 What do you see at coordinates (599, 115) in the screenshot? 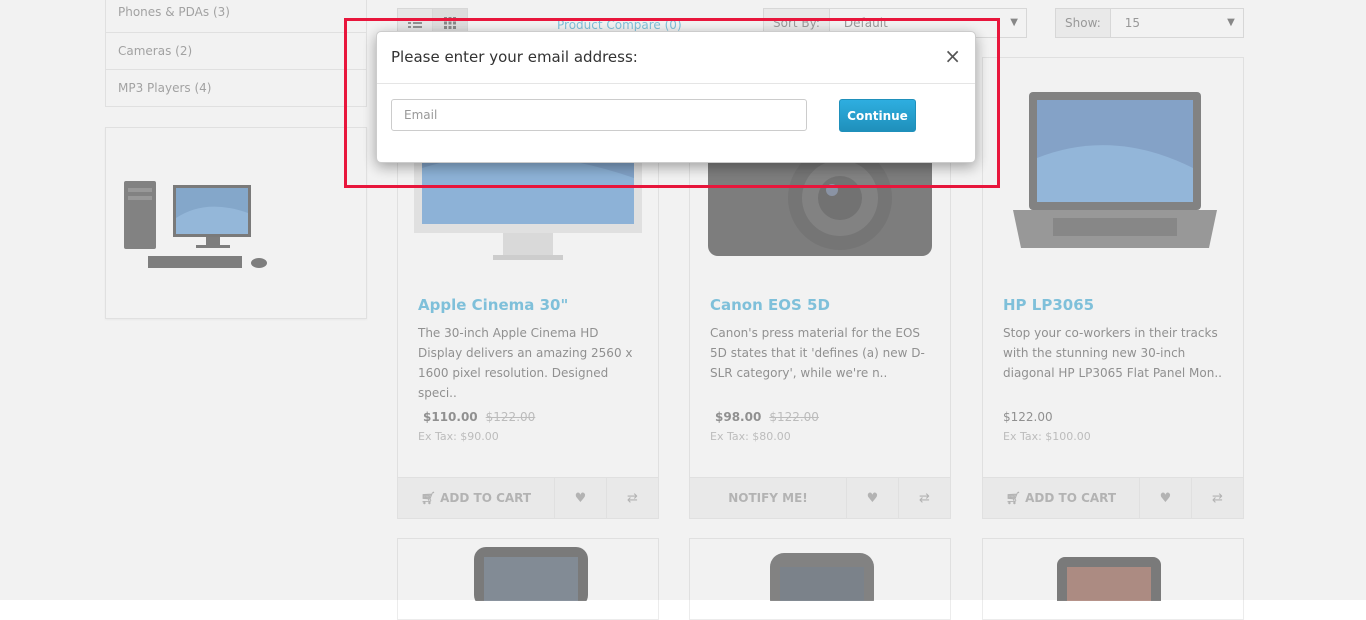
I see `email-field` at bounding box center [599, 115].